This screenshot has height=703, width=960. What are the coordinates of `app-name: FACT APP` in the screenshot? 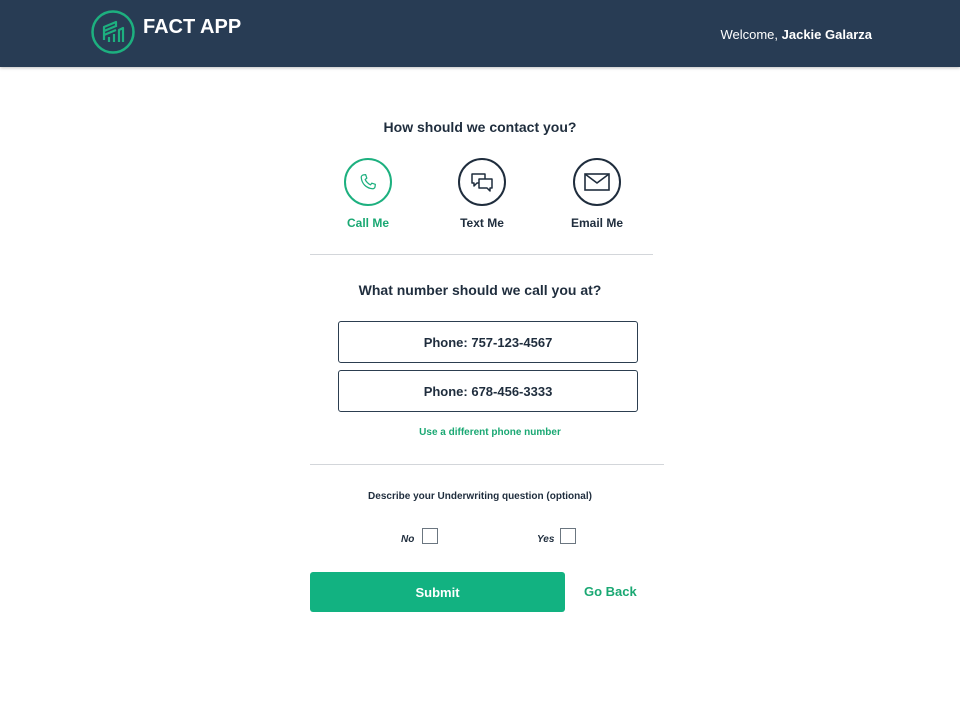 It's located at (192, 27).